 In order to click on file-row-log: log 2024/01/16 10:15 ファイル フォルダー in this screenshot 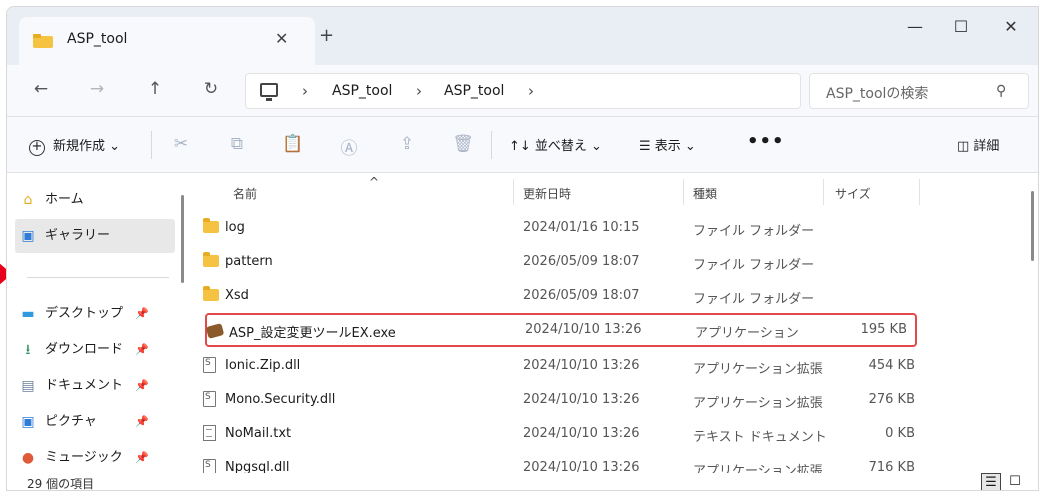, I will do `click(563, 228)`.